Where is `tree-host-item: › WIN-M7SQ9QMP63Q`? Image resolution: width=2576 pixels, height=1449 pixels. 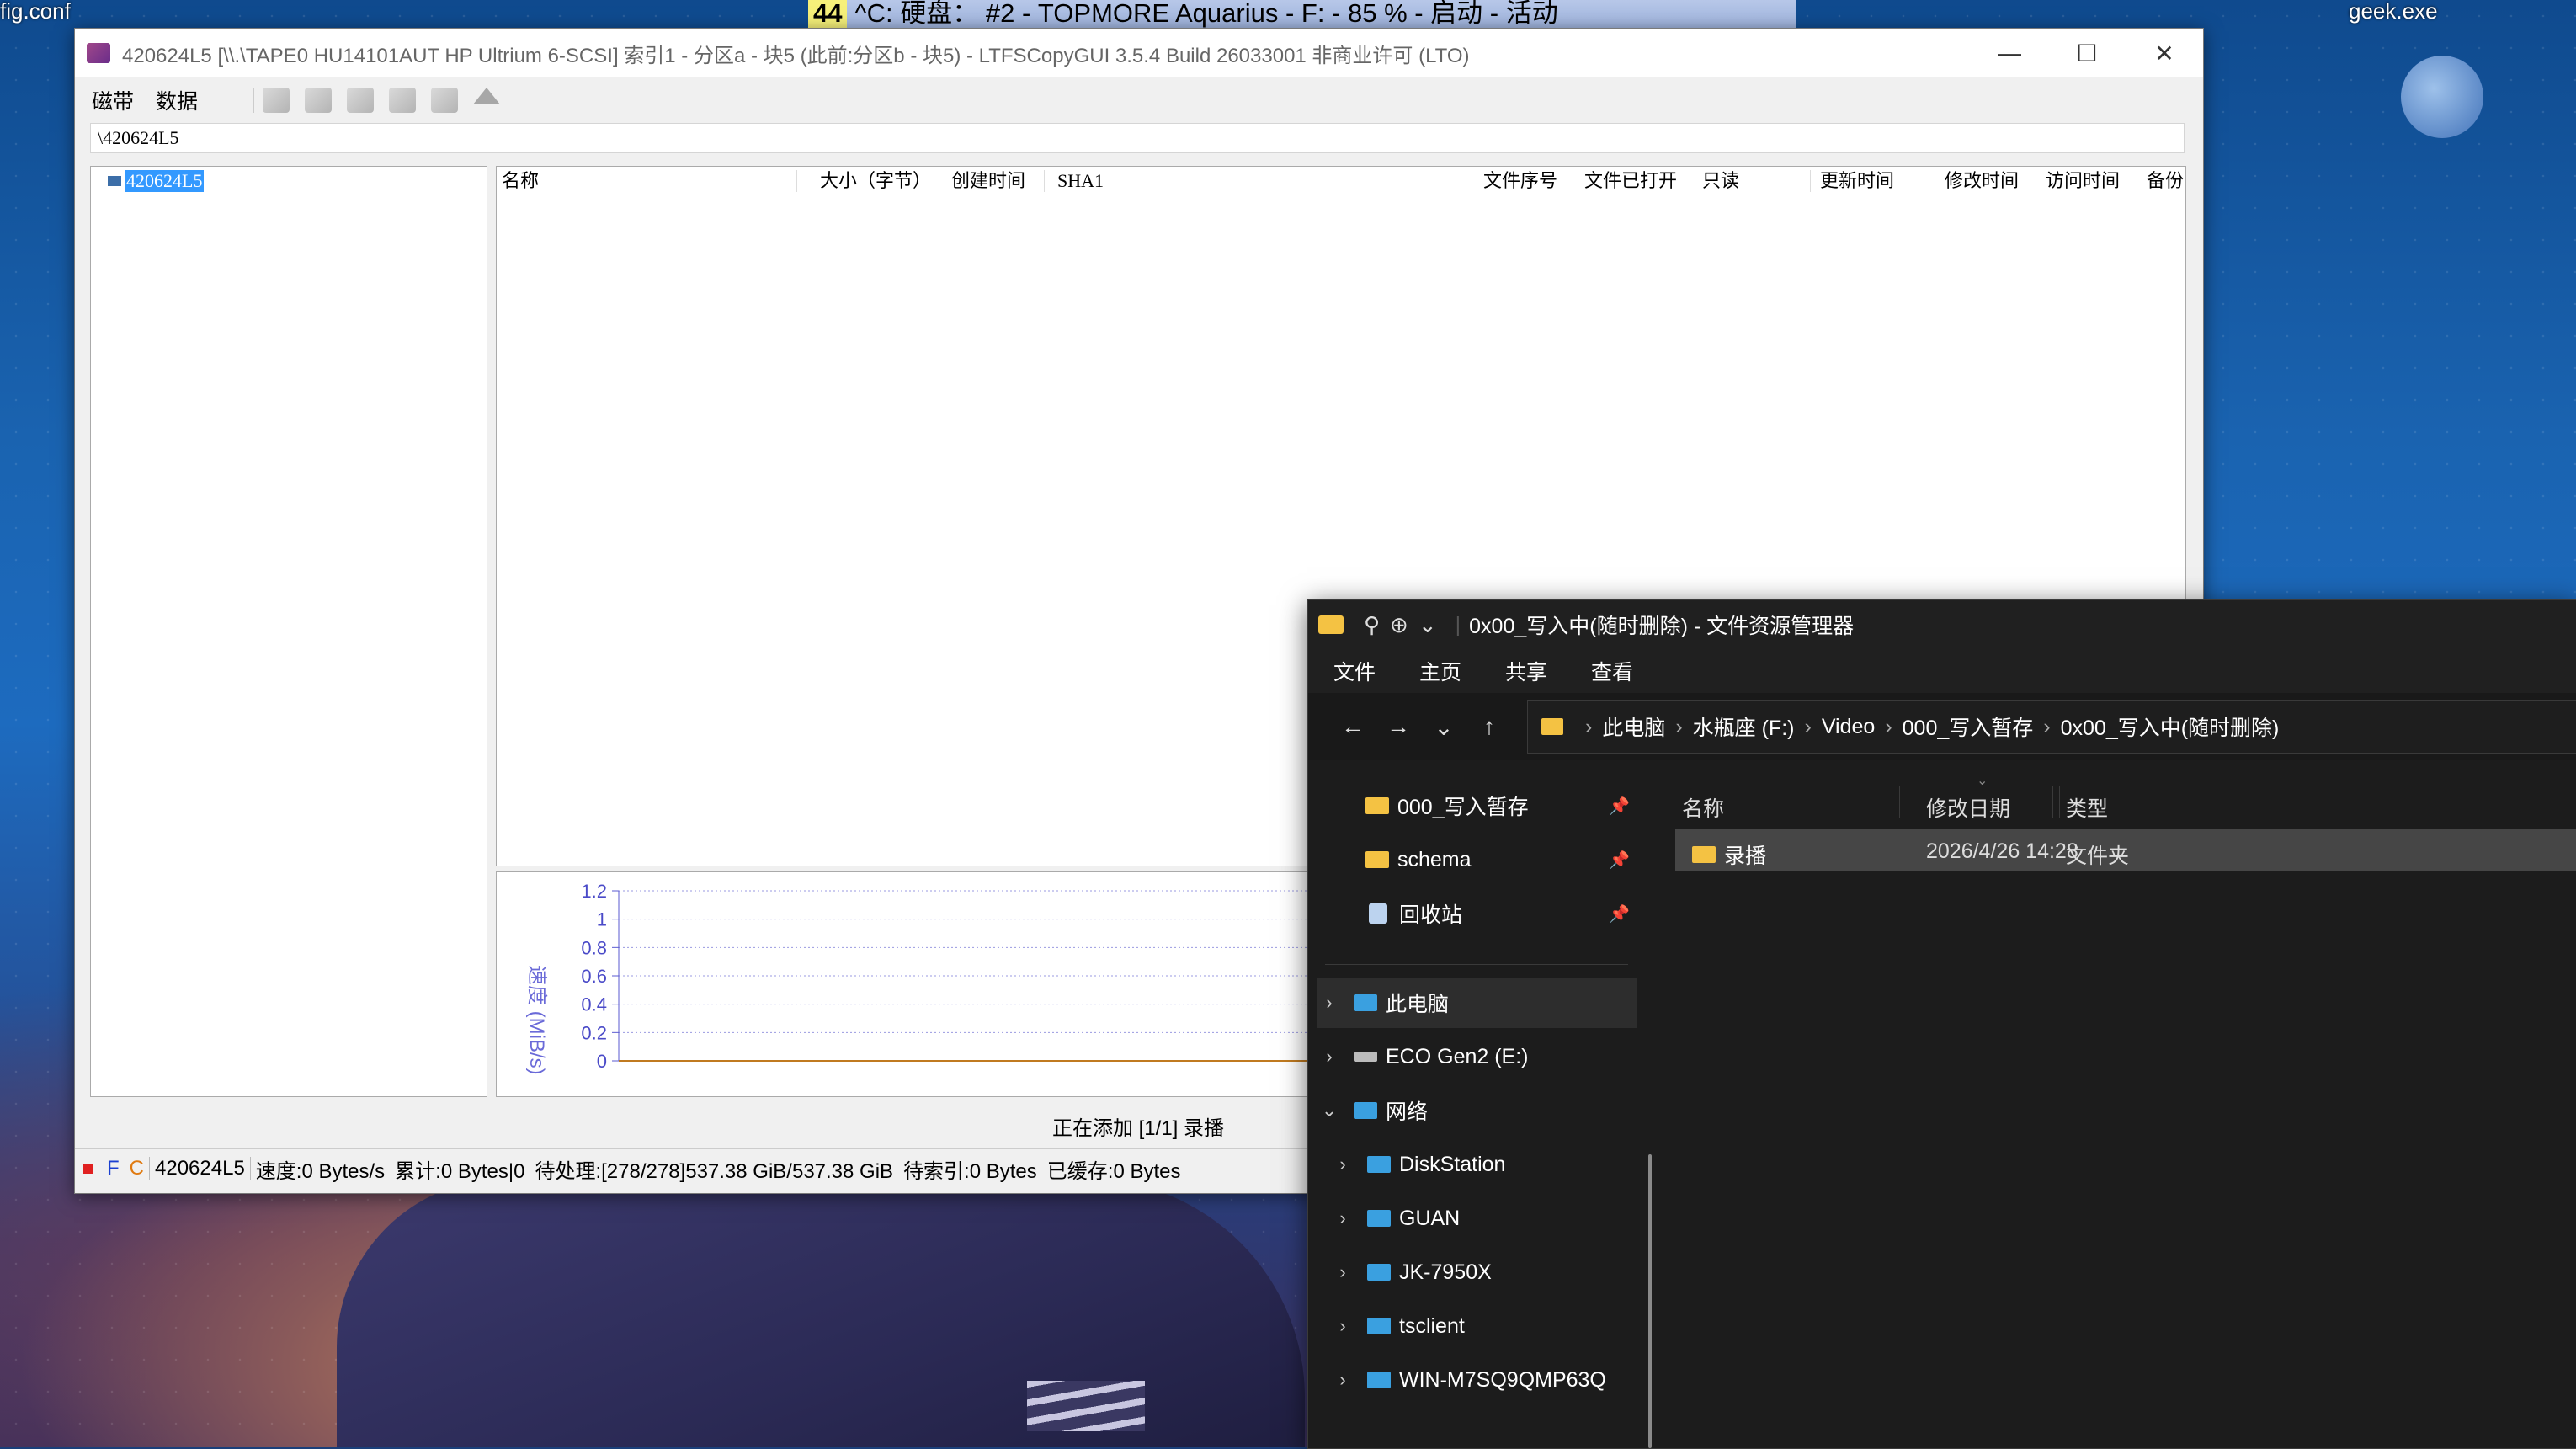 tree-host-item: › WIN-M7SQ9QMP63Q is located at coordinates (1487, 1380).